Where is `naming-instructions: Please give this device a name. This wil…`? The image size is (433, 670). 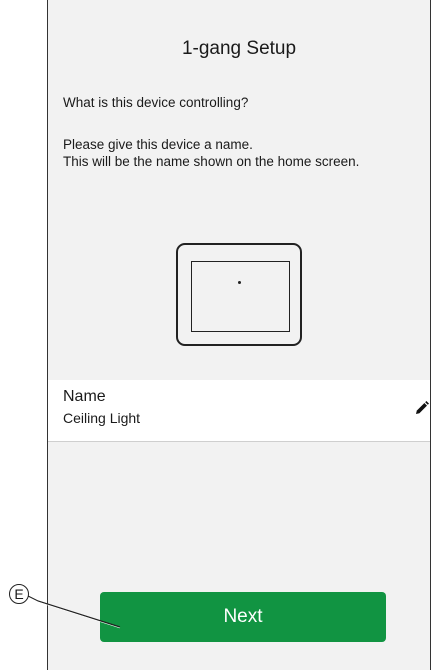 naming-instructions: Please give this device a name. This wil… is located at coordinates (246, 153).